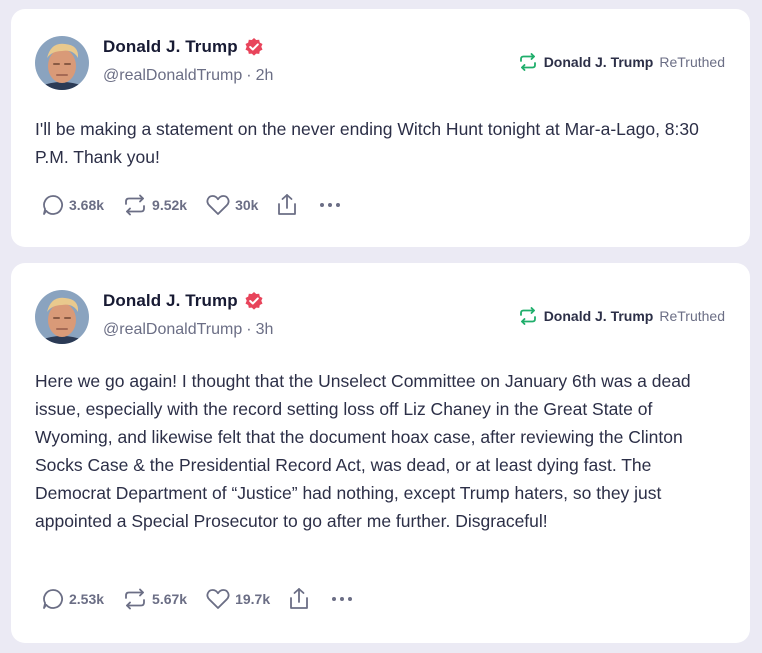  Describe the element at coordinates (253, 599) in the screenshot. I see `like-count: 19.7k` at that location.